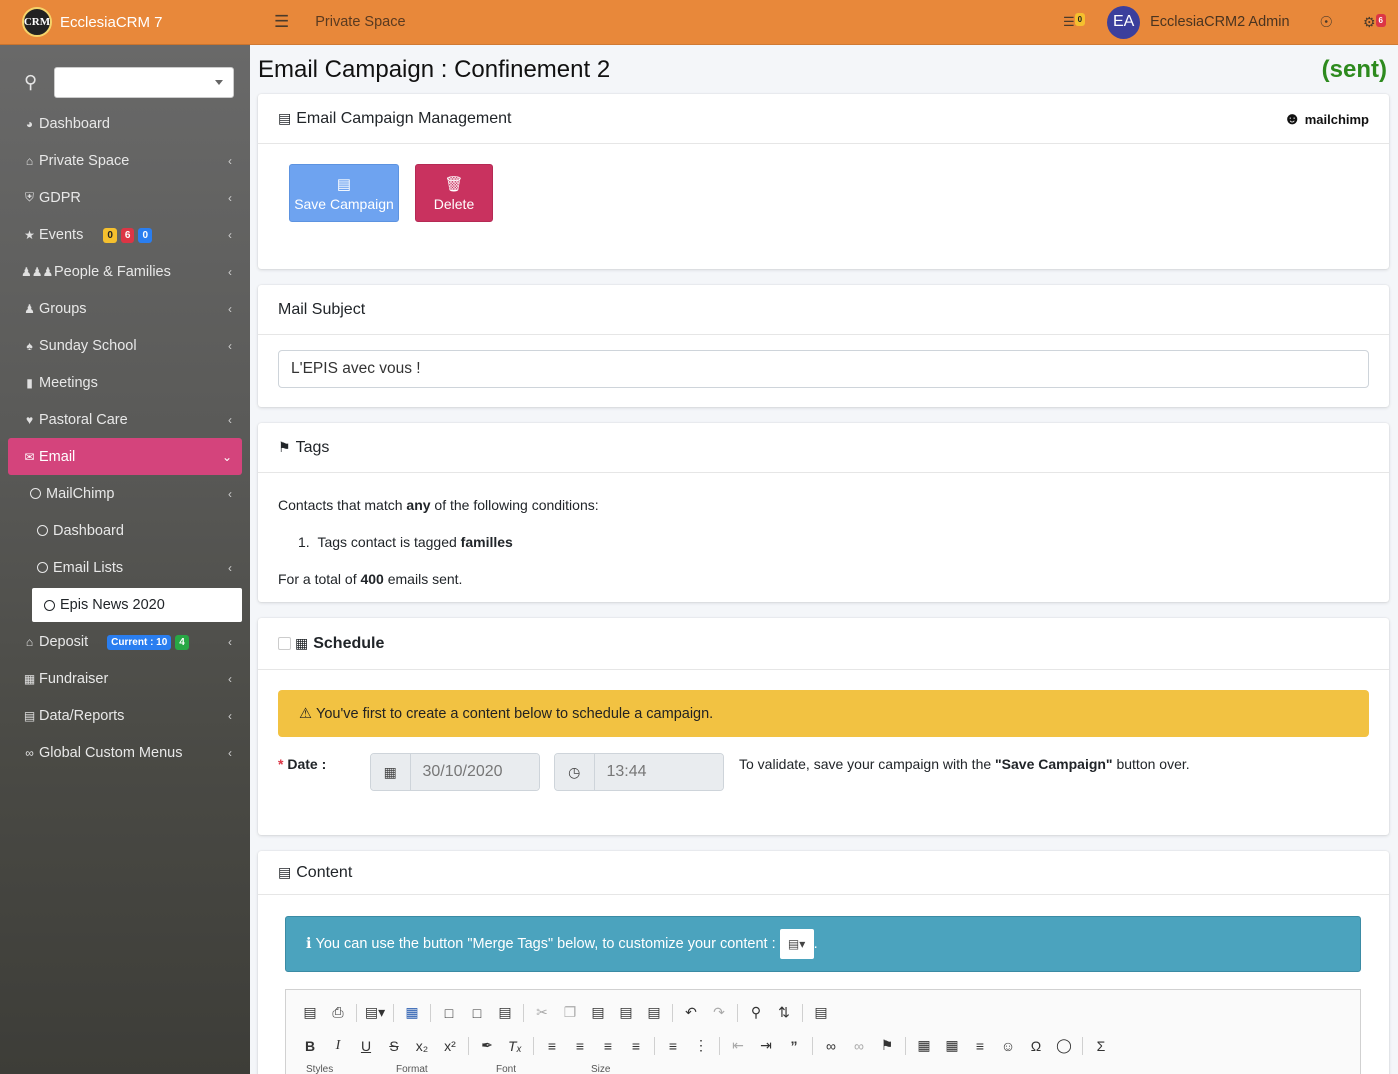 This screenshot has height=1074, width=1398. Describe the element at coordinates (1326, 22) in the screenshot. I see `help-icon: ☉` at that location.